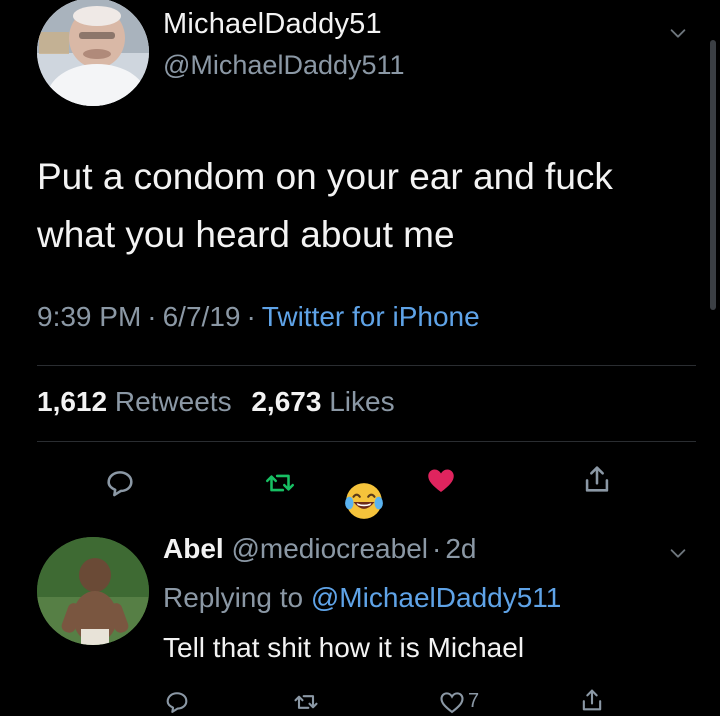 The image size is (720, 716). I want to click on replying-prefix: Replying to, so click(233, 597).